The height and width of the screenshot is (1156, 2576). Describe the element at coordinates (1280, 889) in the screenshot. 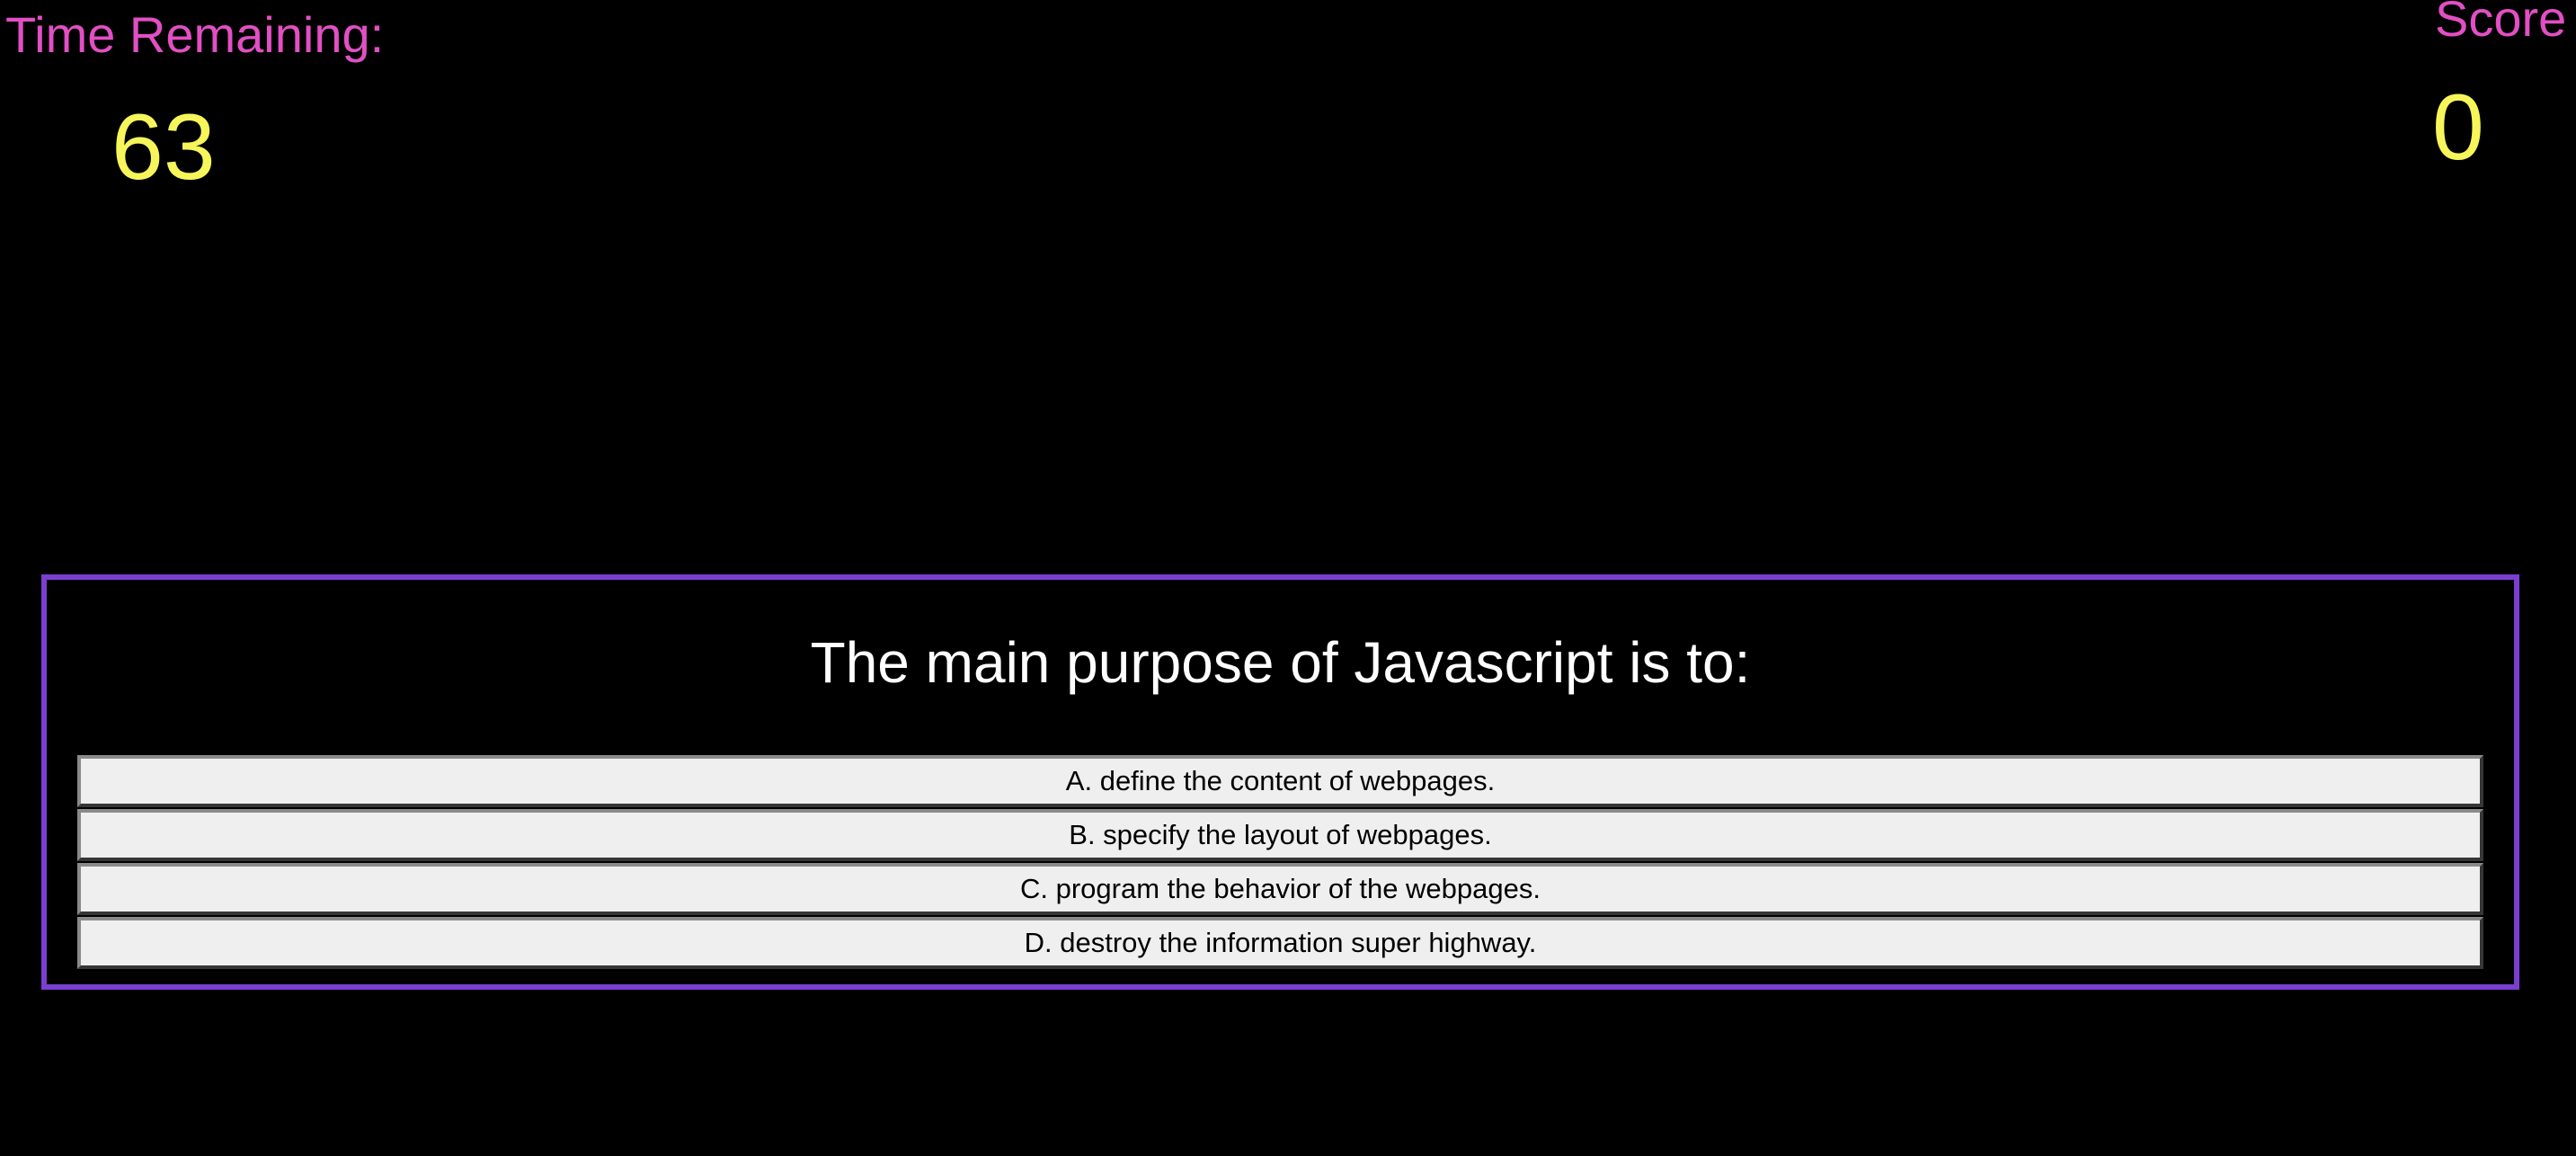

I see `answer-button-c: C. program the behavior of the webpages.` at that location.